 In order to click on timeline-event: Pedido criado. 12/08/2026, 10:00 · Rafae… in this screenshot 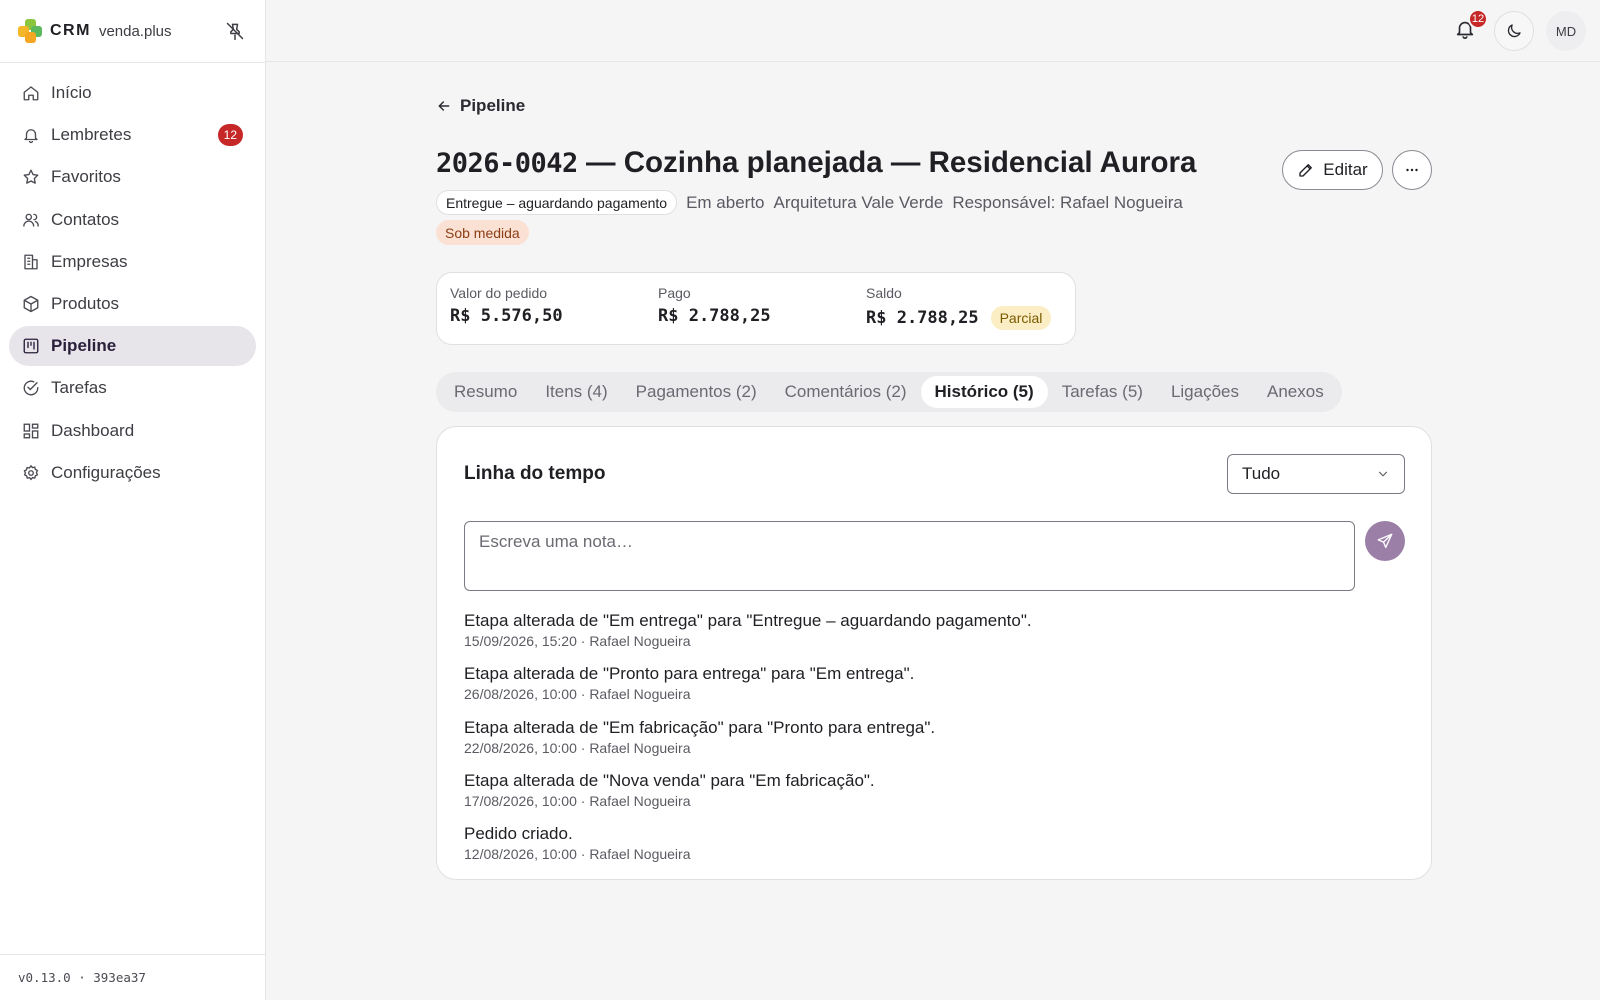, I will do `click(748, 850)`.